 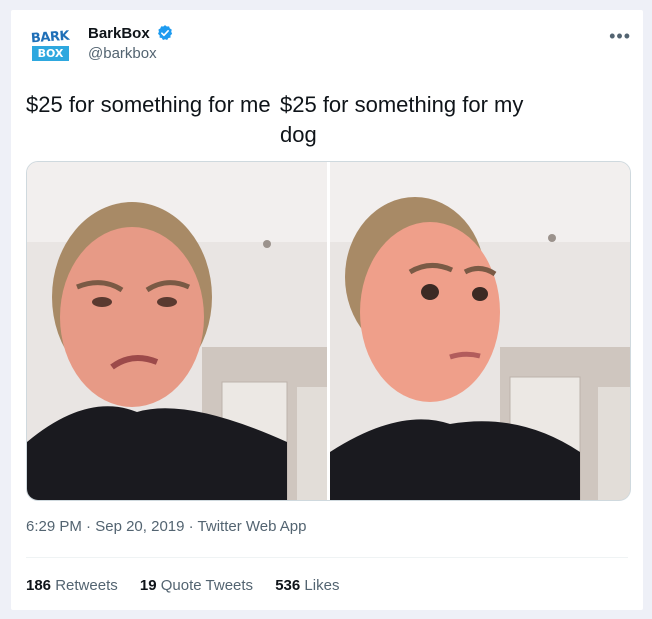 What do you see at coordinates (288, 585) in the screenshot?
I see `likes-count: 536` at bounding box center [288, 585].